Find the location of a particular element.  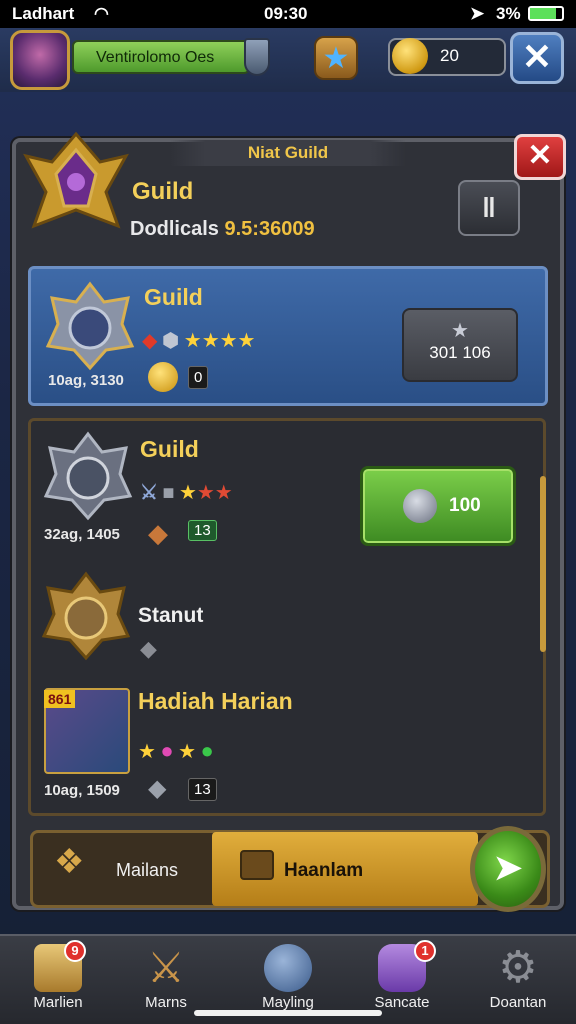

guild-emblem-icon is located at coordinates (76, 180).